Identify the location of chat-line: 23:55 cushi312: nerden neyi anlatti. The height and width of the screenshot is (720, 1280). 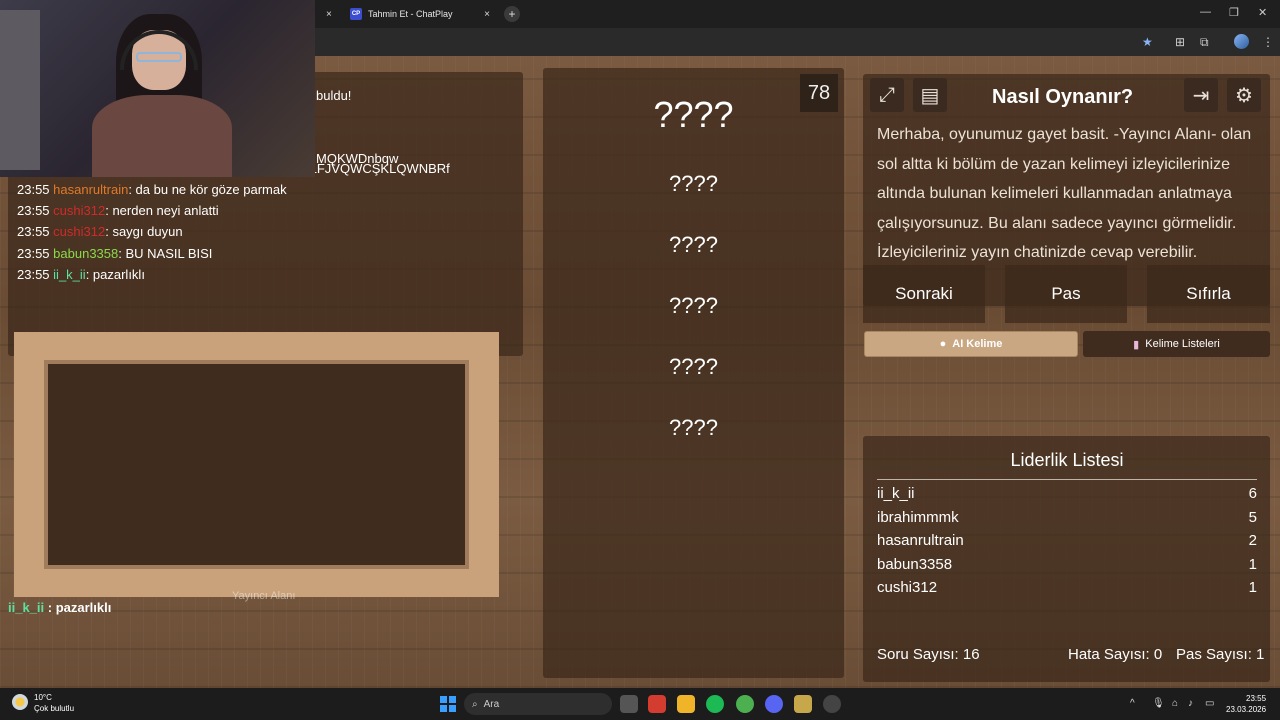
(267, 210).